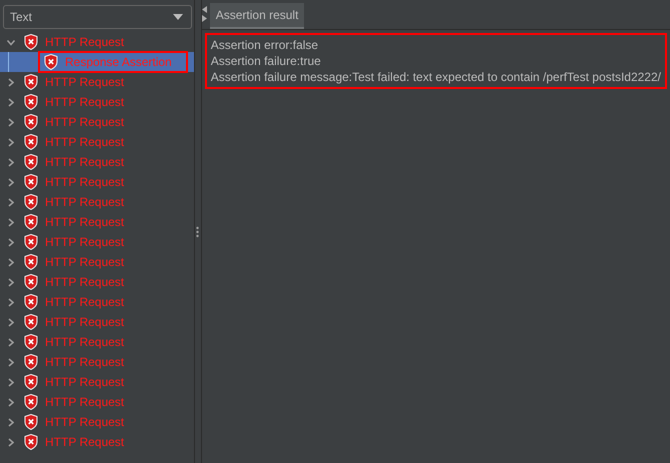 This screenshot has width=670, height=463. I want to click on tab: Assertion result, so click(257, 16).